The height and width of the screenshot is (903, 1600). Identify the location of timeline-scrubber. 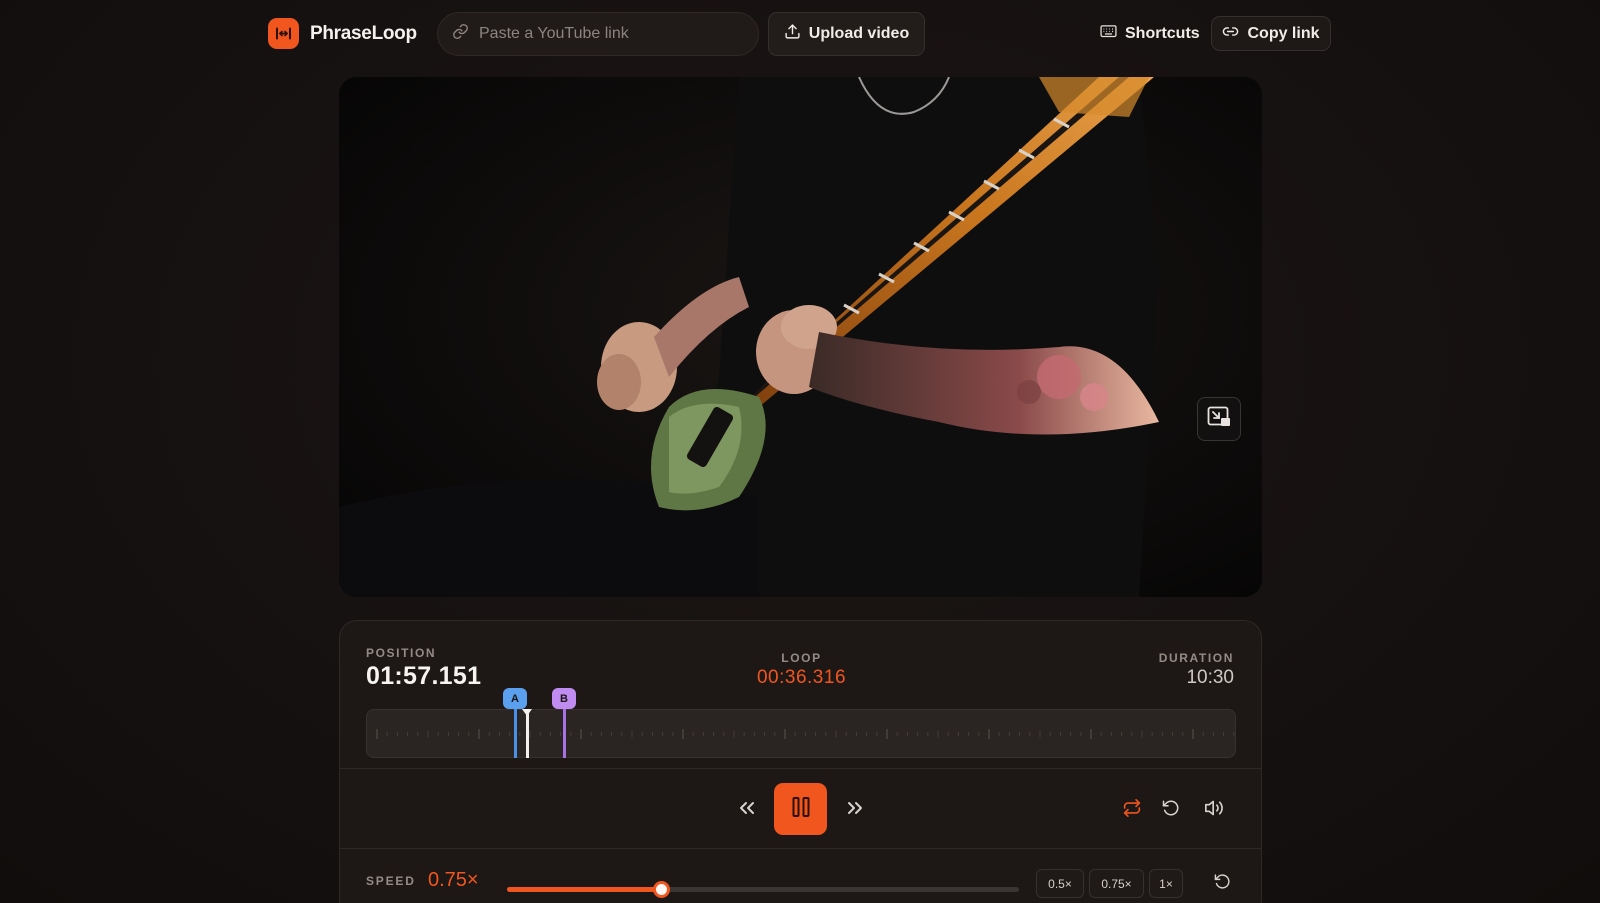
(801, 733).